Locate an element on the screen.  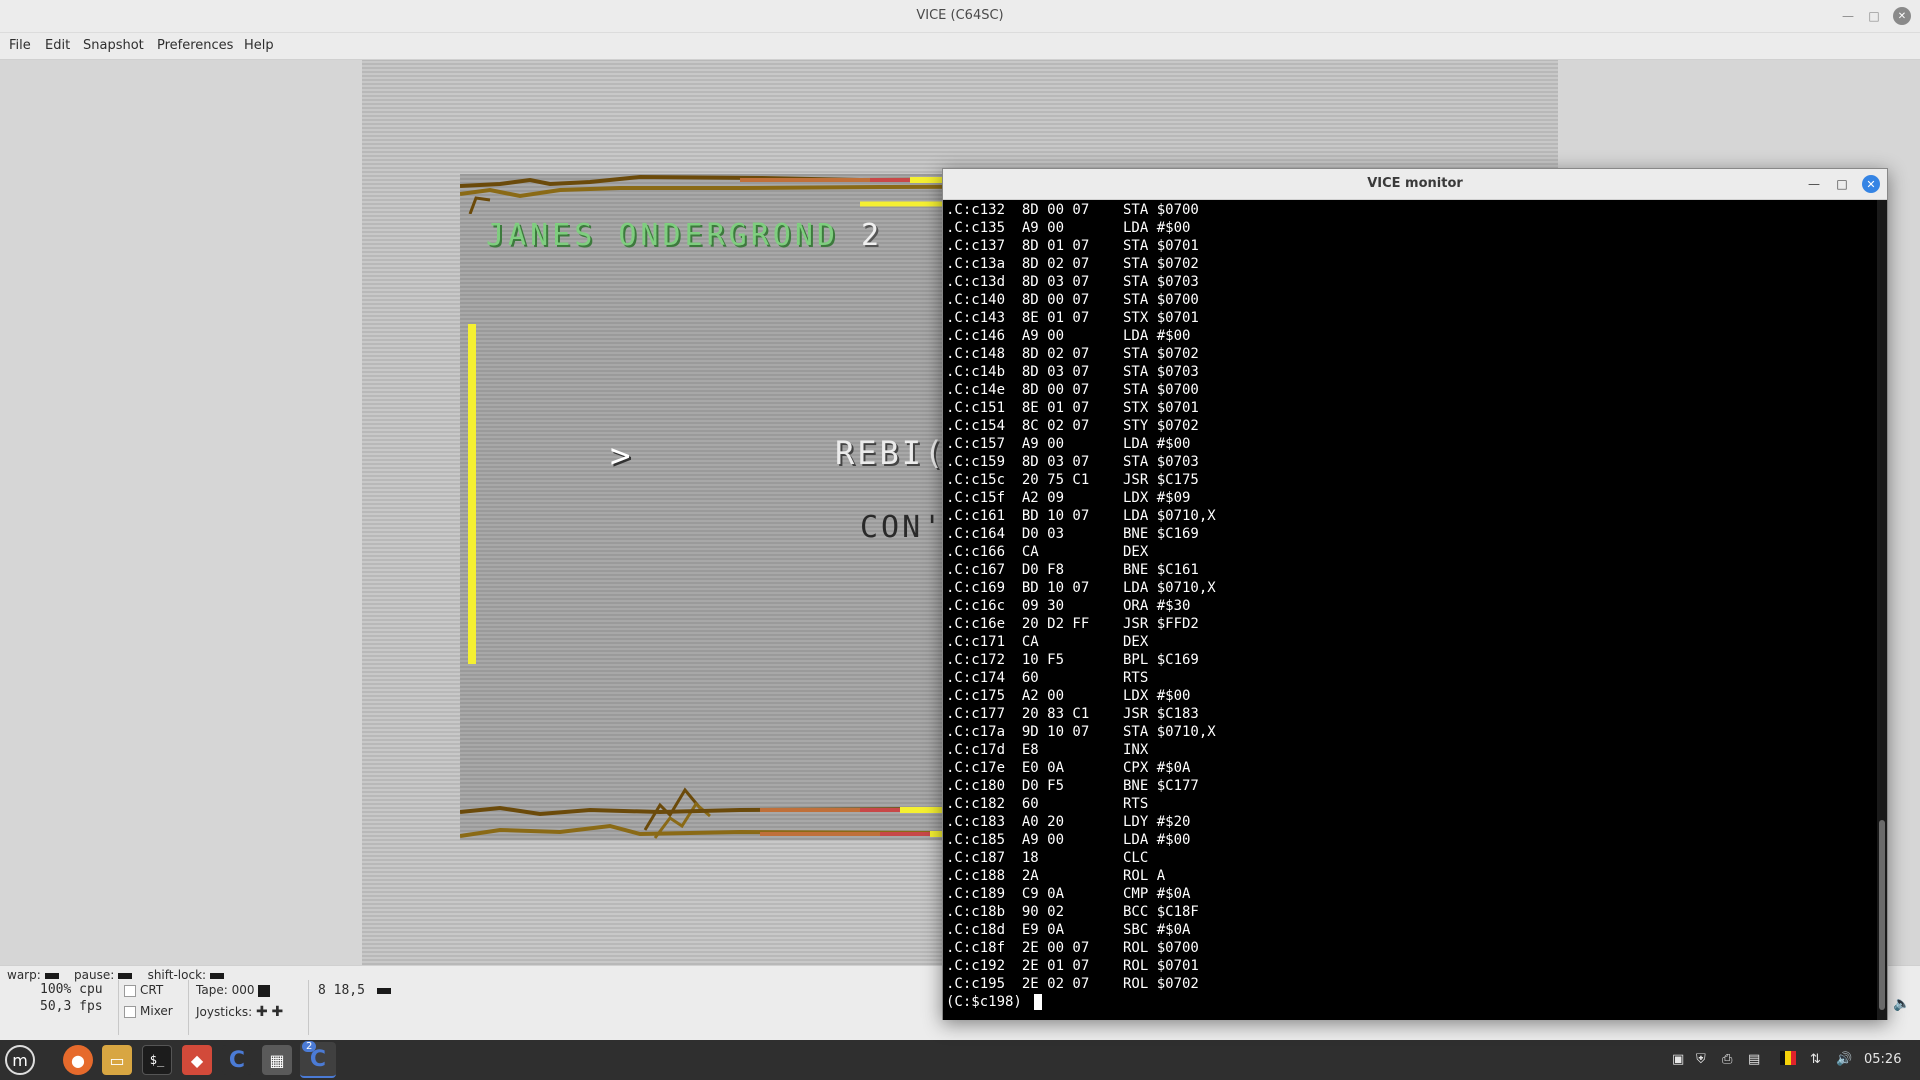
monitor-line: .C:c182 60 RTS is located at coordinates (1047, 804).